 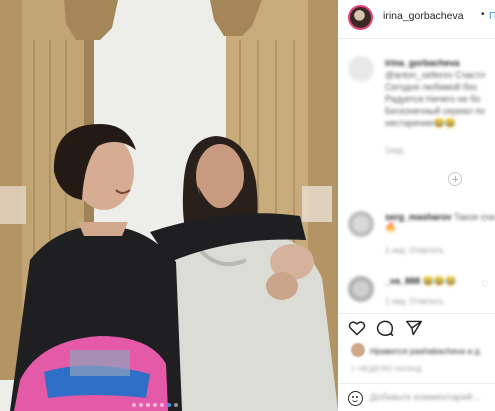 I want to click on action-bar, so click(x=416, y=327).